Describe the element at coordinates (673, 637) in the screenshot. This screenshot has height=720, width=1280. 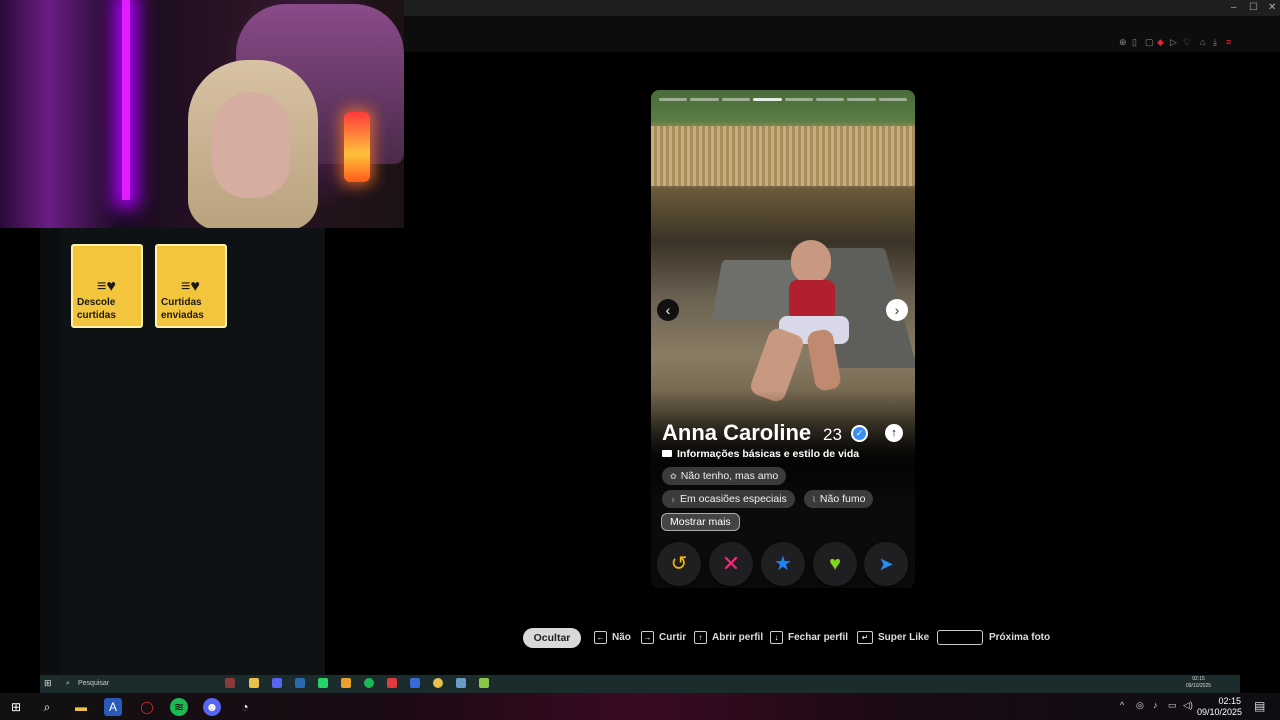
I see `shortcut-like: Curtir` at that location.